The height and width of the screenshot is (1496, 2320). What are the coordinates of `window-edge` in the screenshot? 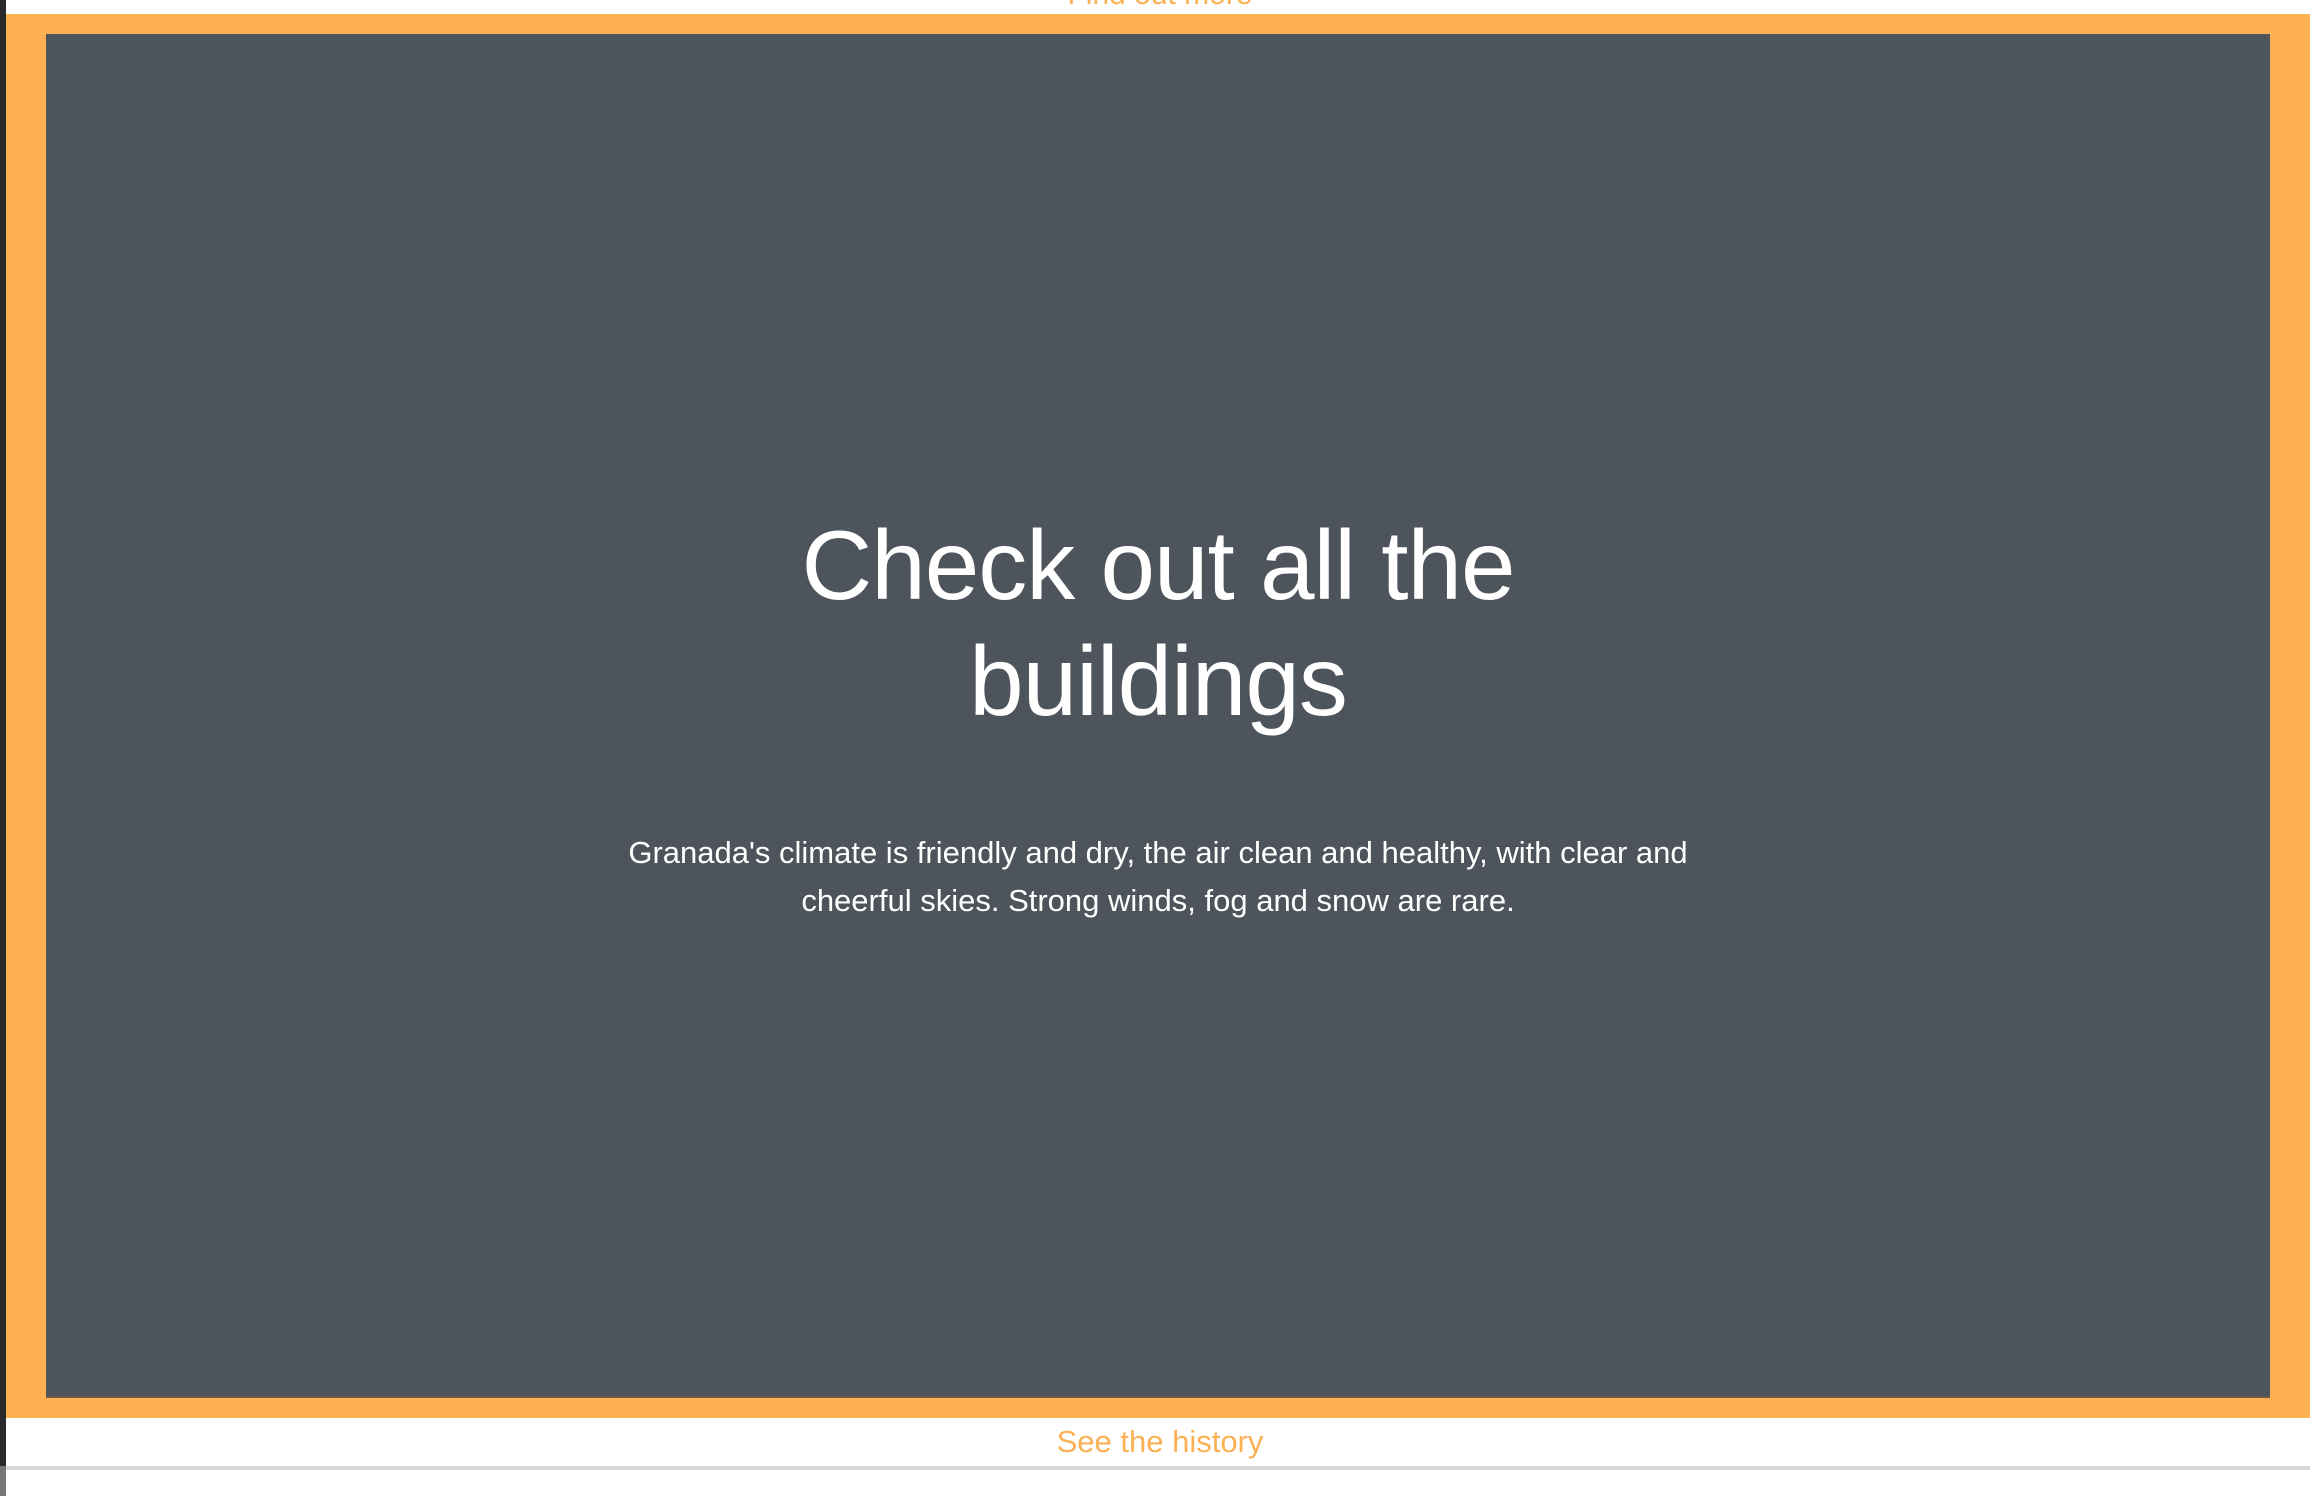 It's located at (3, 1481).